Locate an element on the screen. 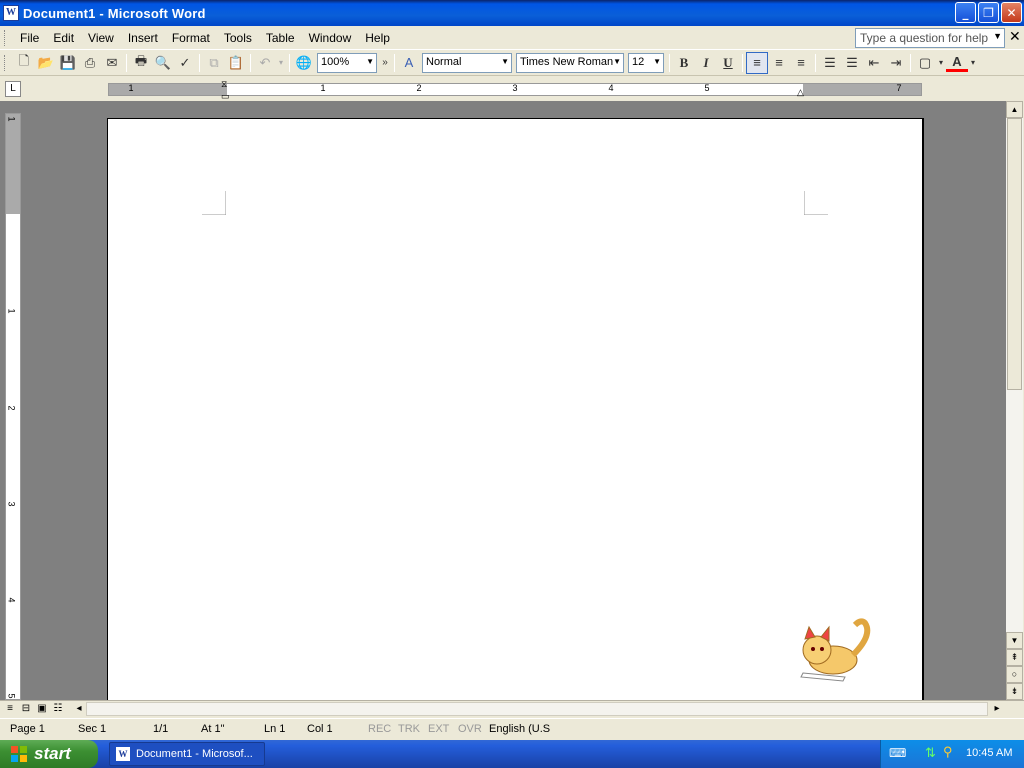  align-right-icon: ≡ is located at coordinates (801, 63).